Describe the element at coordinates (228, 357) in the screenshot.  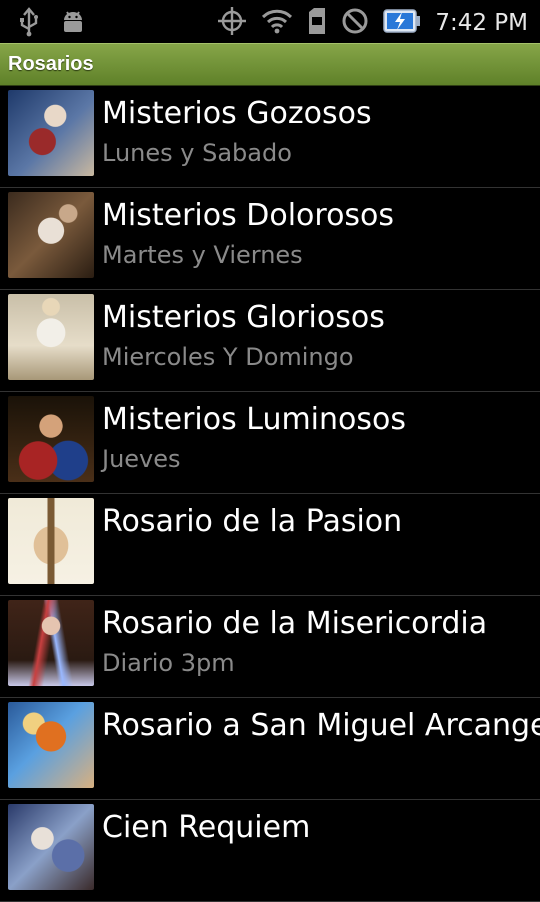
I see `list-item-subtitle: Miercoles Y Domingo` at that location.